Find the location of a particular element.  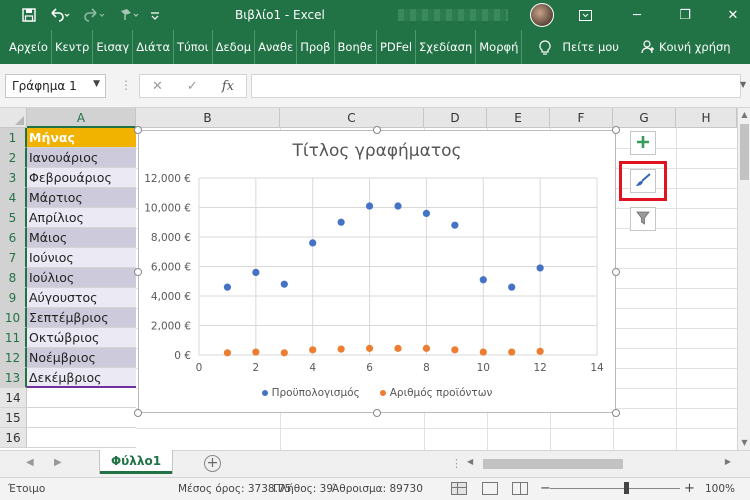

month-cell: Μάιος is located at coordinates (81, 238).